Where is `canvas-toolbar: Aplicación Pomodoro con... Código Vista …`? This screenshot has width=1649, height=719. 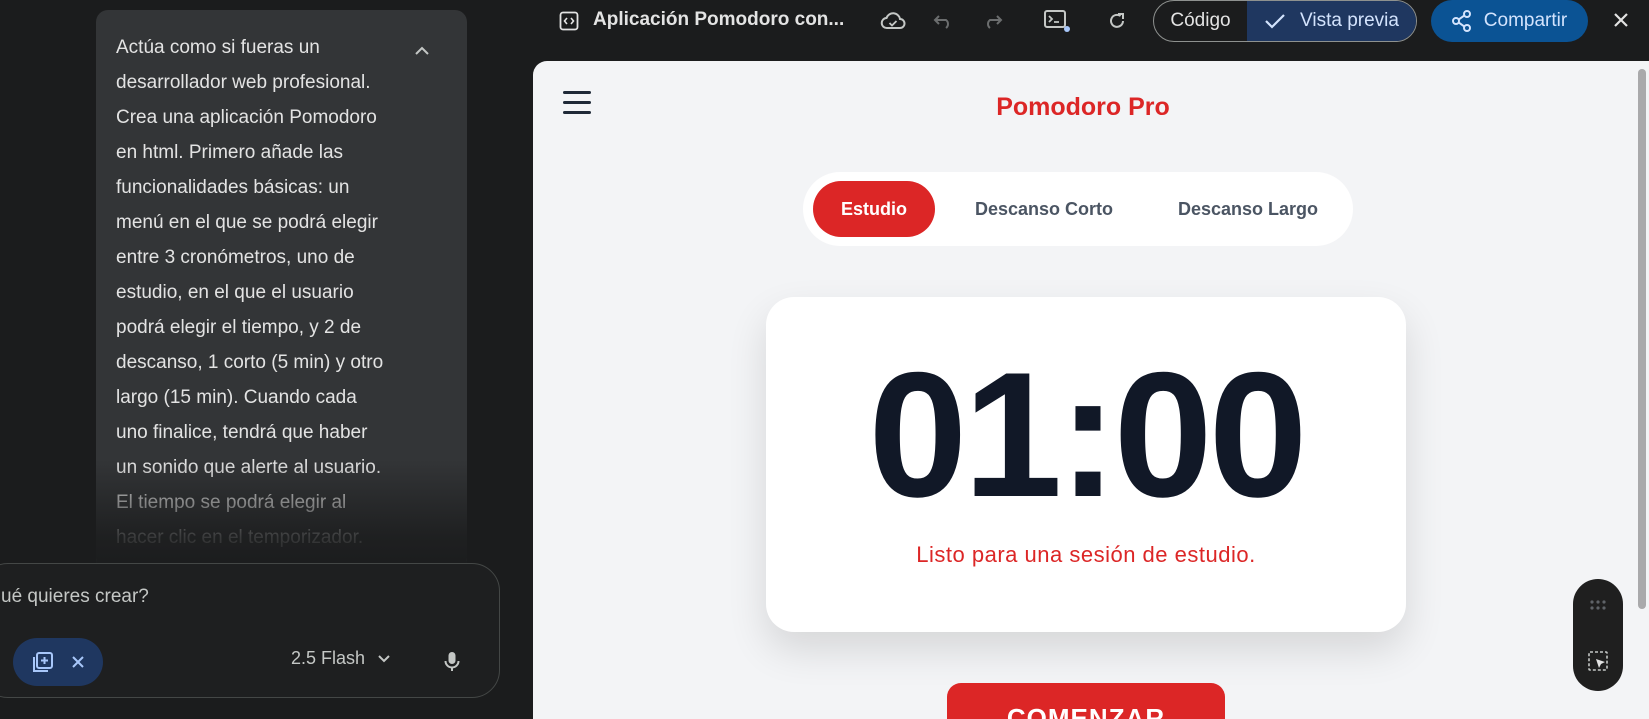 canvas-toolbar: Aplicación Pomodoro con... Código Vista … is located at coordinates (1091, 30).